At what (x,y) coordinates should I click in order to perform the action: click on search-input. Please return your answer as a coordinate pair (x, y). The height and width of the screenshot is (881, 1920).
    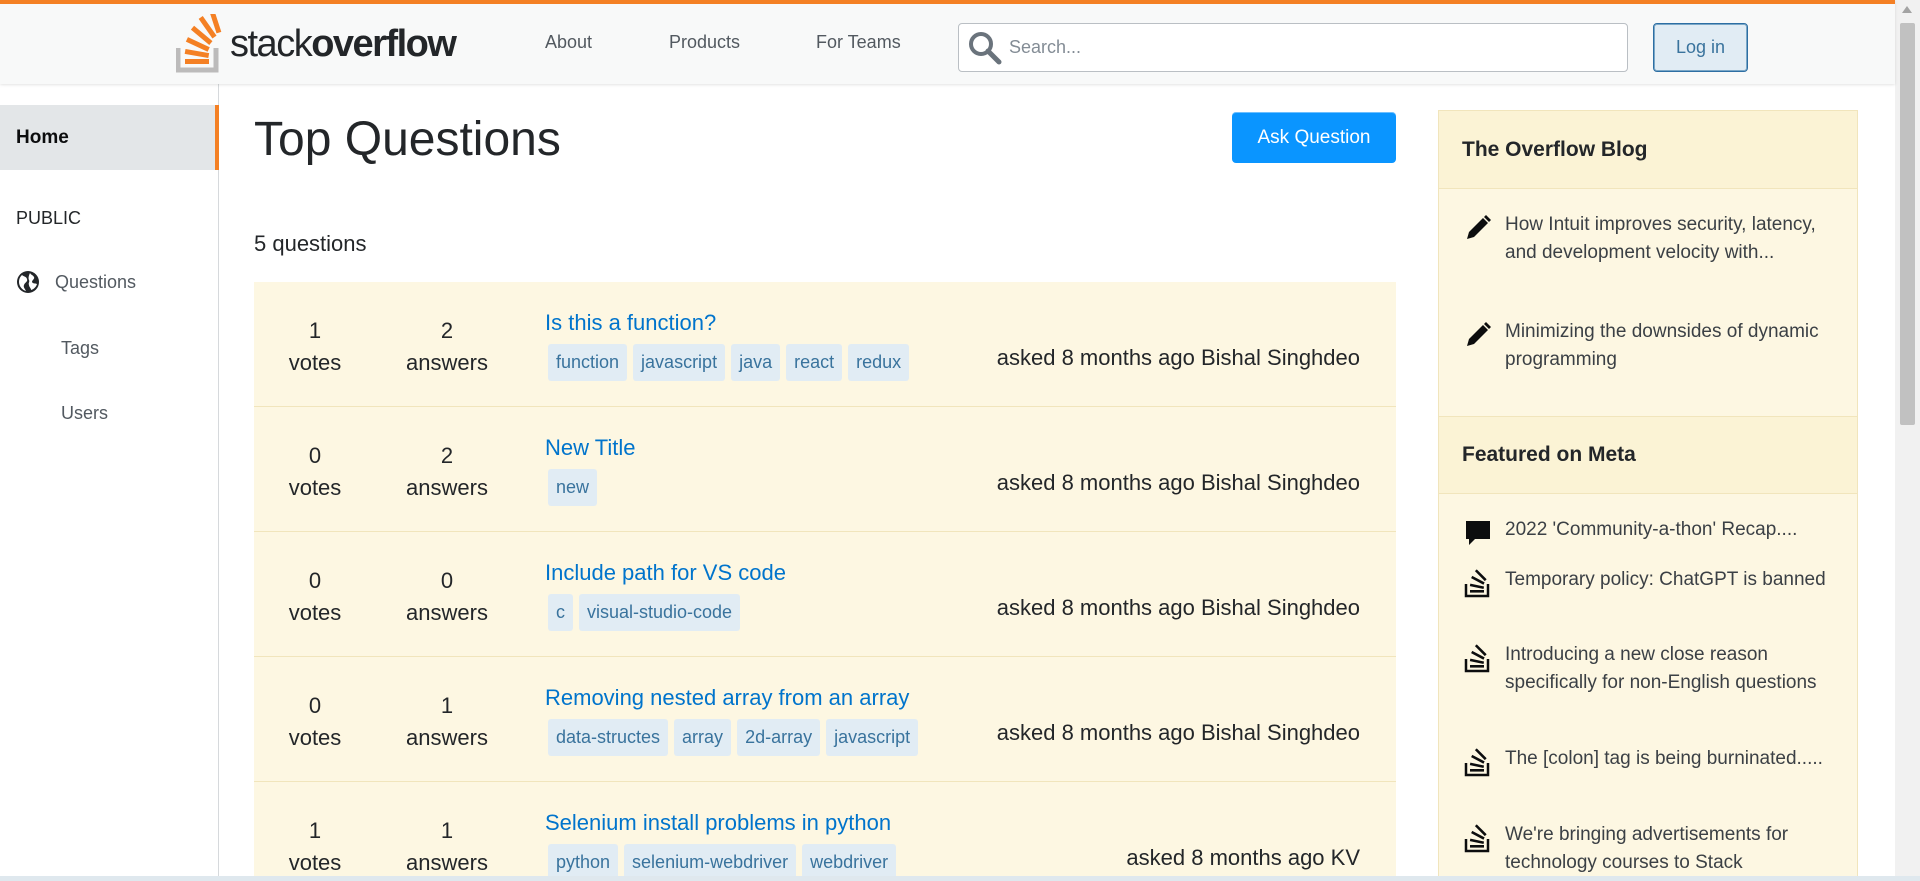
    Looking at the image, I should click on (1309, 47).